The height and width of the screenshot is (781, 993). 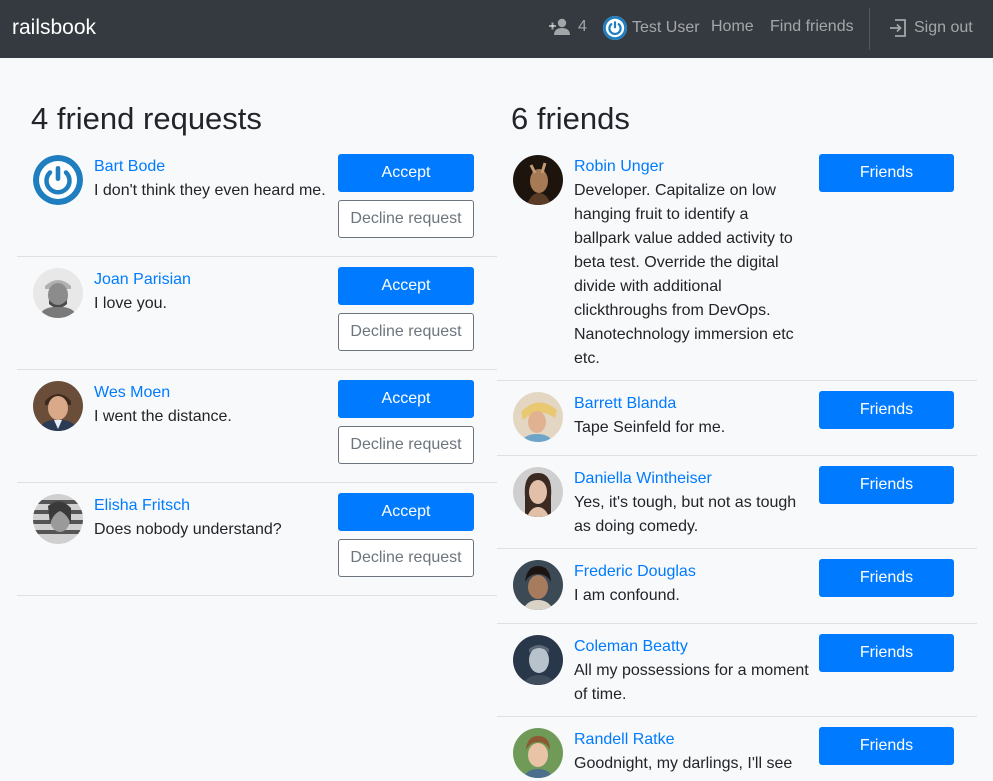 What do you see at coordinates (163, 416) in the screenshot?
I see `requester-message: I went the distance.` at bounding box center [163, 416].